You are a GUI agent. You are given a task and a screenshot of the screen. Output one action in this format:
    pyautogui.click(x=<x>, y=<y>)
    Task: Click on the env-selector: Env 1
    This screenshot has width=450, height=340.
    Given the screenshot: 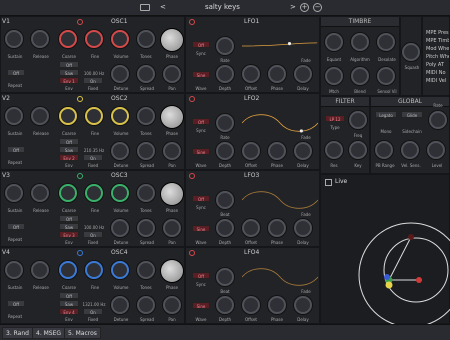 What is the action you would take?
    pyautogui.click(x=69, y=80)
    